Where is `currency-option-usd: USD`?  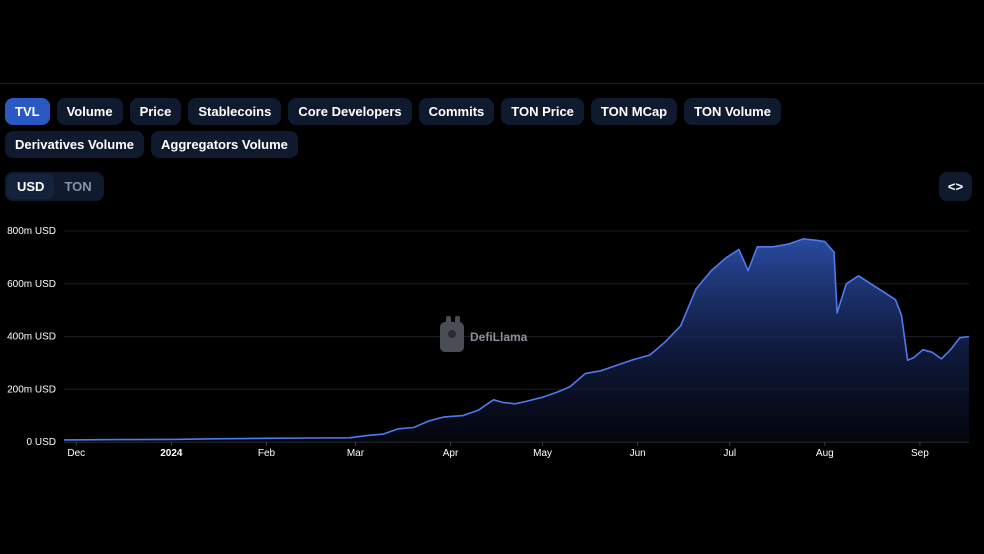 currency-option-usd: USD is located at coordinates (31, 186).